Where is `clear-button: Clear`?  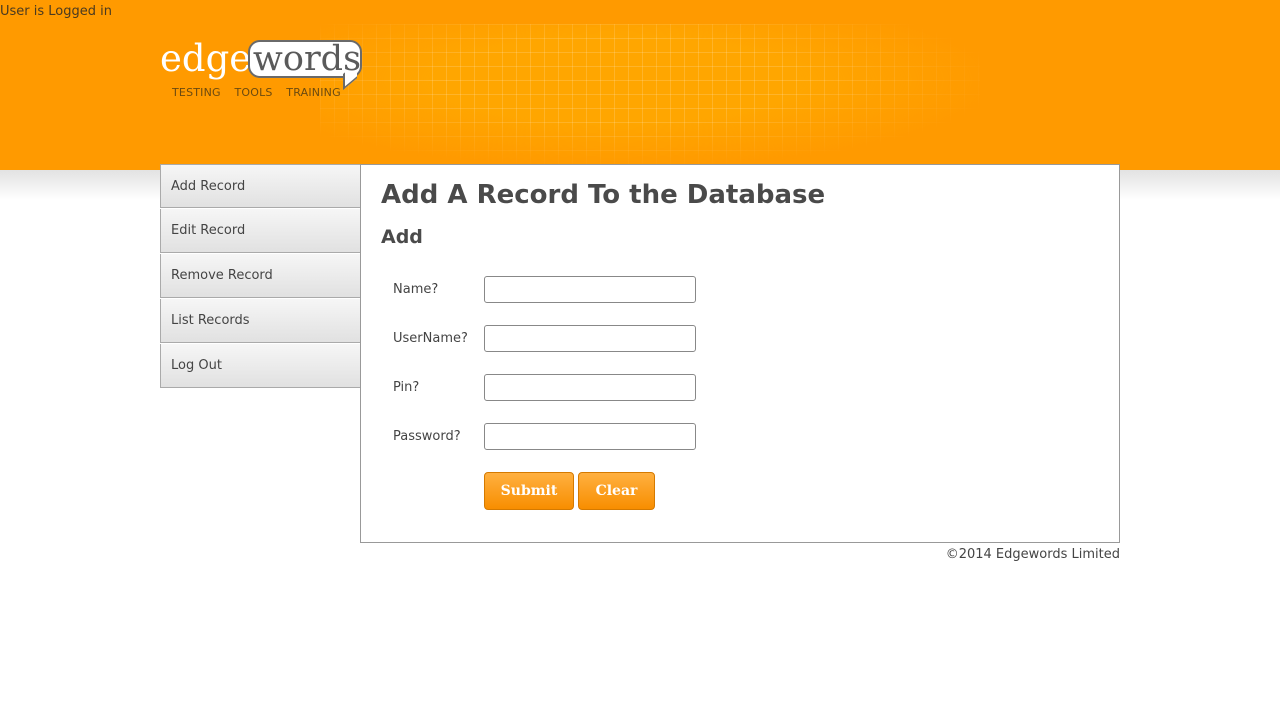
clear-button: Clear is located at coordinates (616, 491).